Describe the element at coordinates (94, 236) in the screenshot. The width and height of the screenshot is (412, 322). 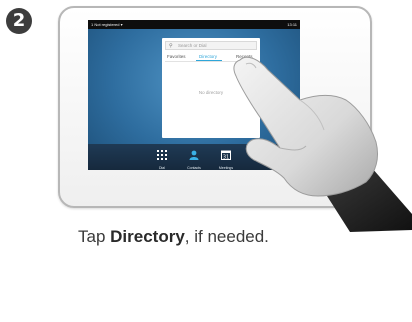
I see `caption-prefix: Tap` at that location.